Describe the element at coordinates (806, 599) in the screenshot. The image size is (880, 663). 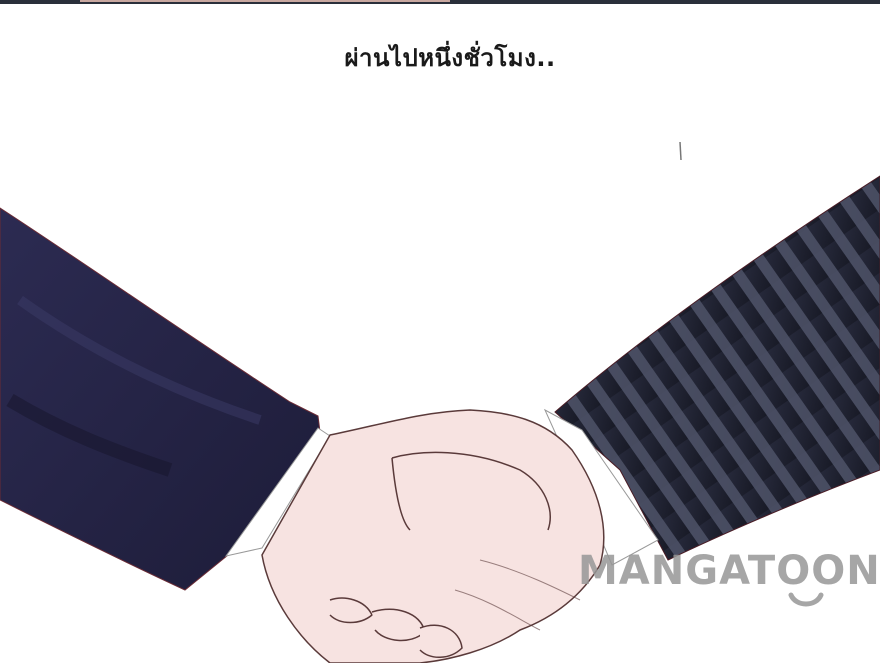
I see `smile-icon` at that location.